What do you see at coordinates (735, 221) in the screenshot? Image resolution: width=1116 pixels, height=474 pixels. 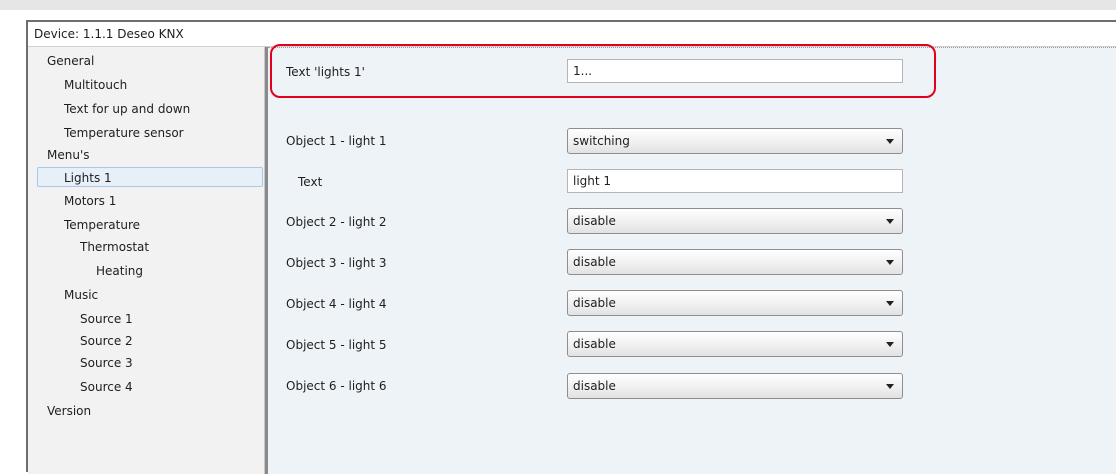 I see `object-2-select: disable` at bounding box center [735, 221].